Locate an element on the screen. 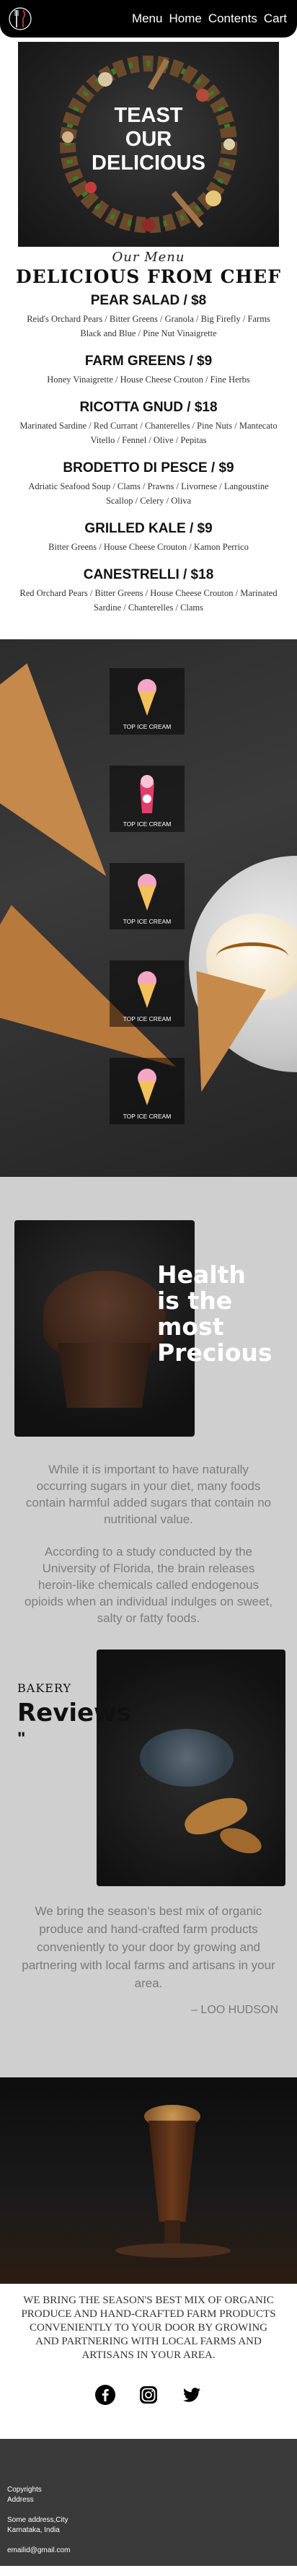 This screenshot has width=297, height=2576. footer-address-label: Address is located at coordinates (20, 2500).